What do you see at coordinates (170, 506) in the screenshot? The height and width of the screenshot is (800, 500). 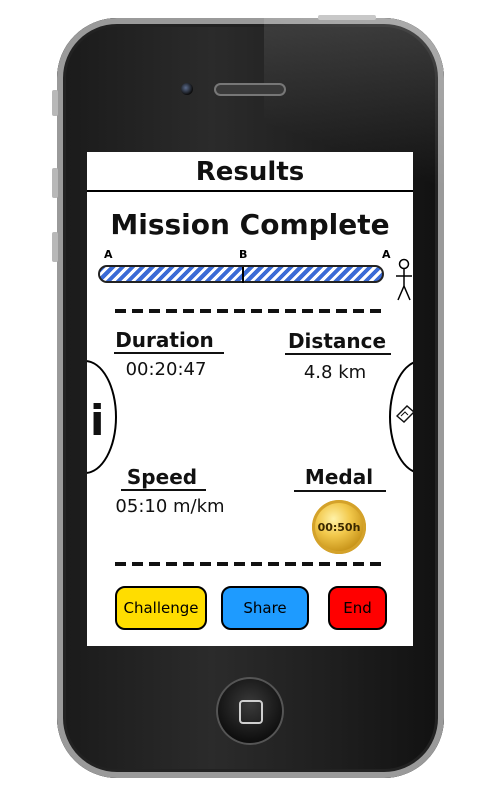 I see `speed-value: 05:10 m/km` at bounding box center [170, 506].